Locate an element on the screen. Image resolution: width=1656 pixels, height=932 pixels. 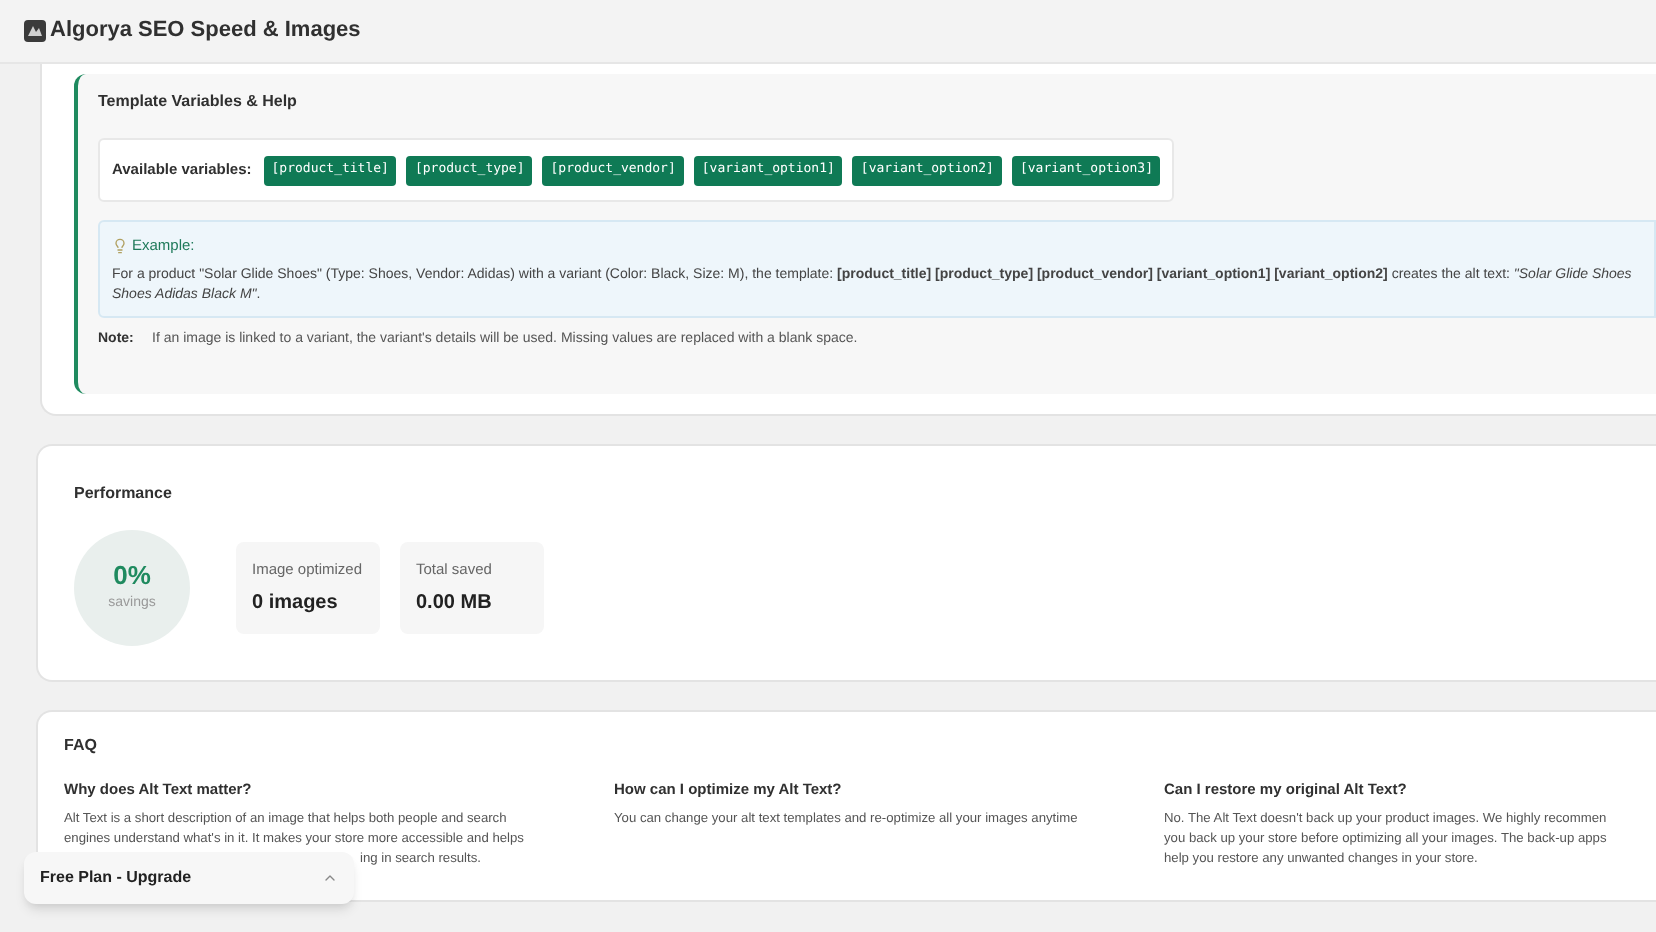
app-title: Algorya SEO Speed & Images is located at coordinates (205, 31).